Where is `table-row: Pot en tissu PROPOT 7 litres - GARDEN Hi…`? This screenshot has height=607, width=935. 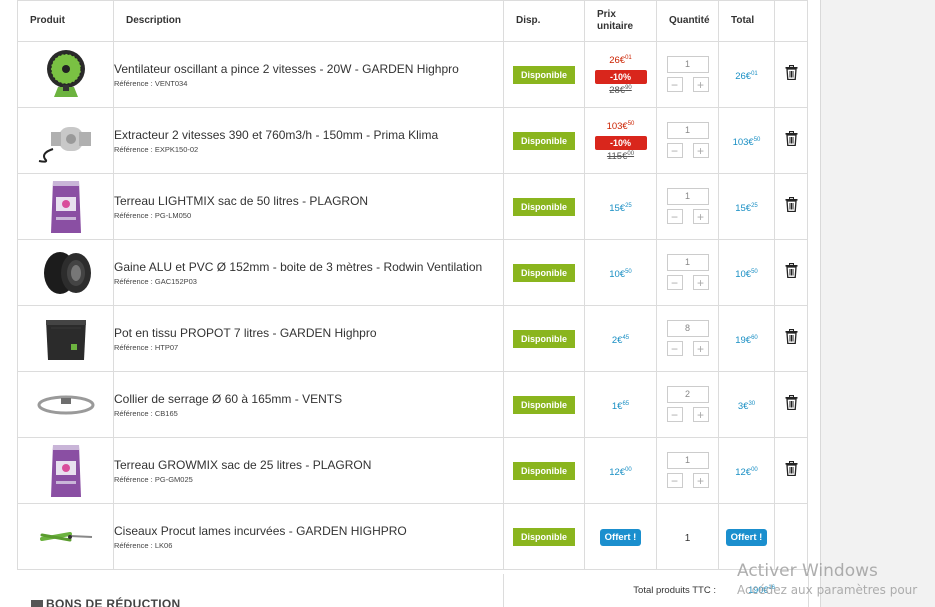
table-row: Pot en tissu PROPOT 7 litres - GARDEN Hi… is located at coordinates (412, 338).